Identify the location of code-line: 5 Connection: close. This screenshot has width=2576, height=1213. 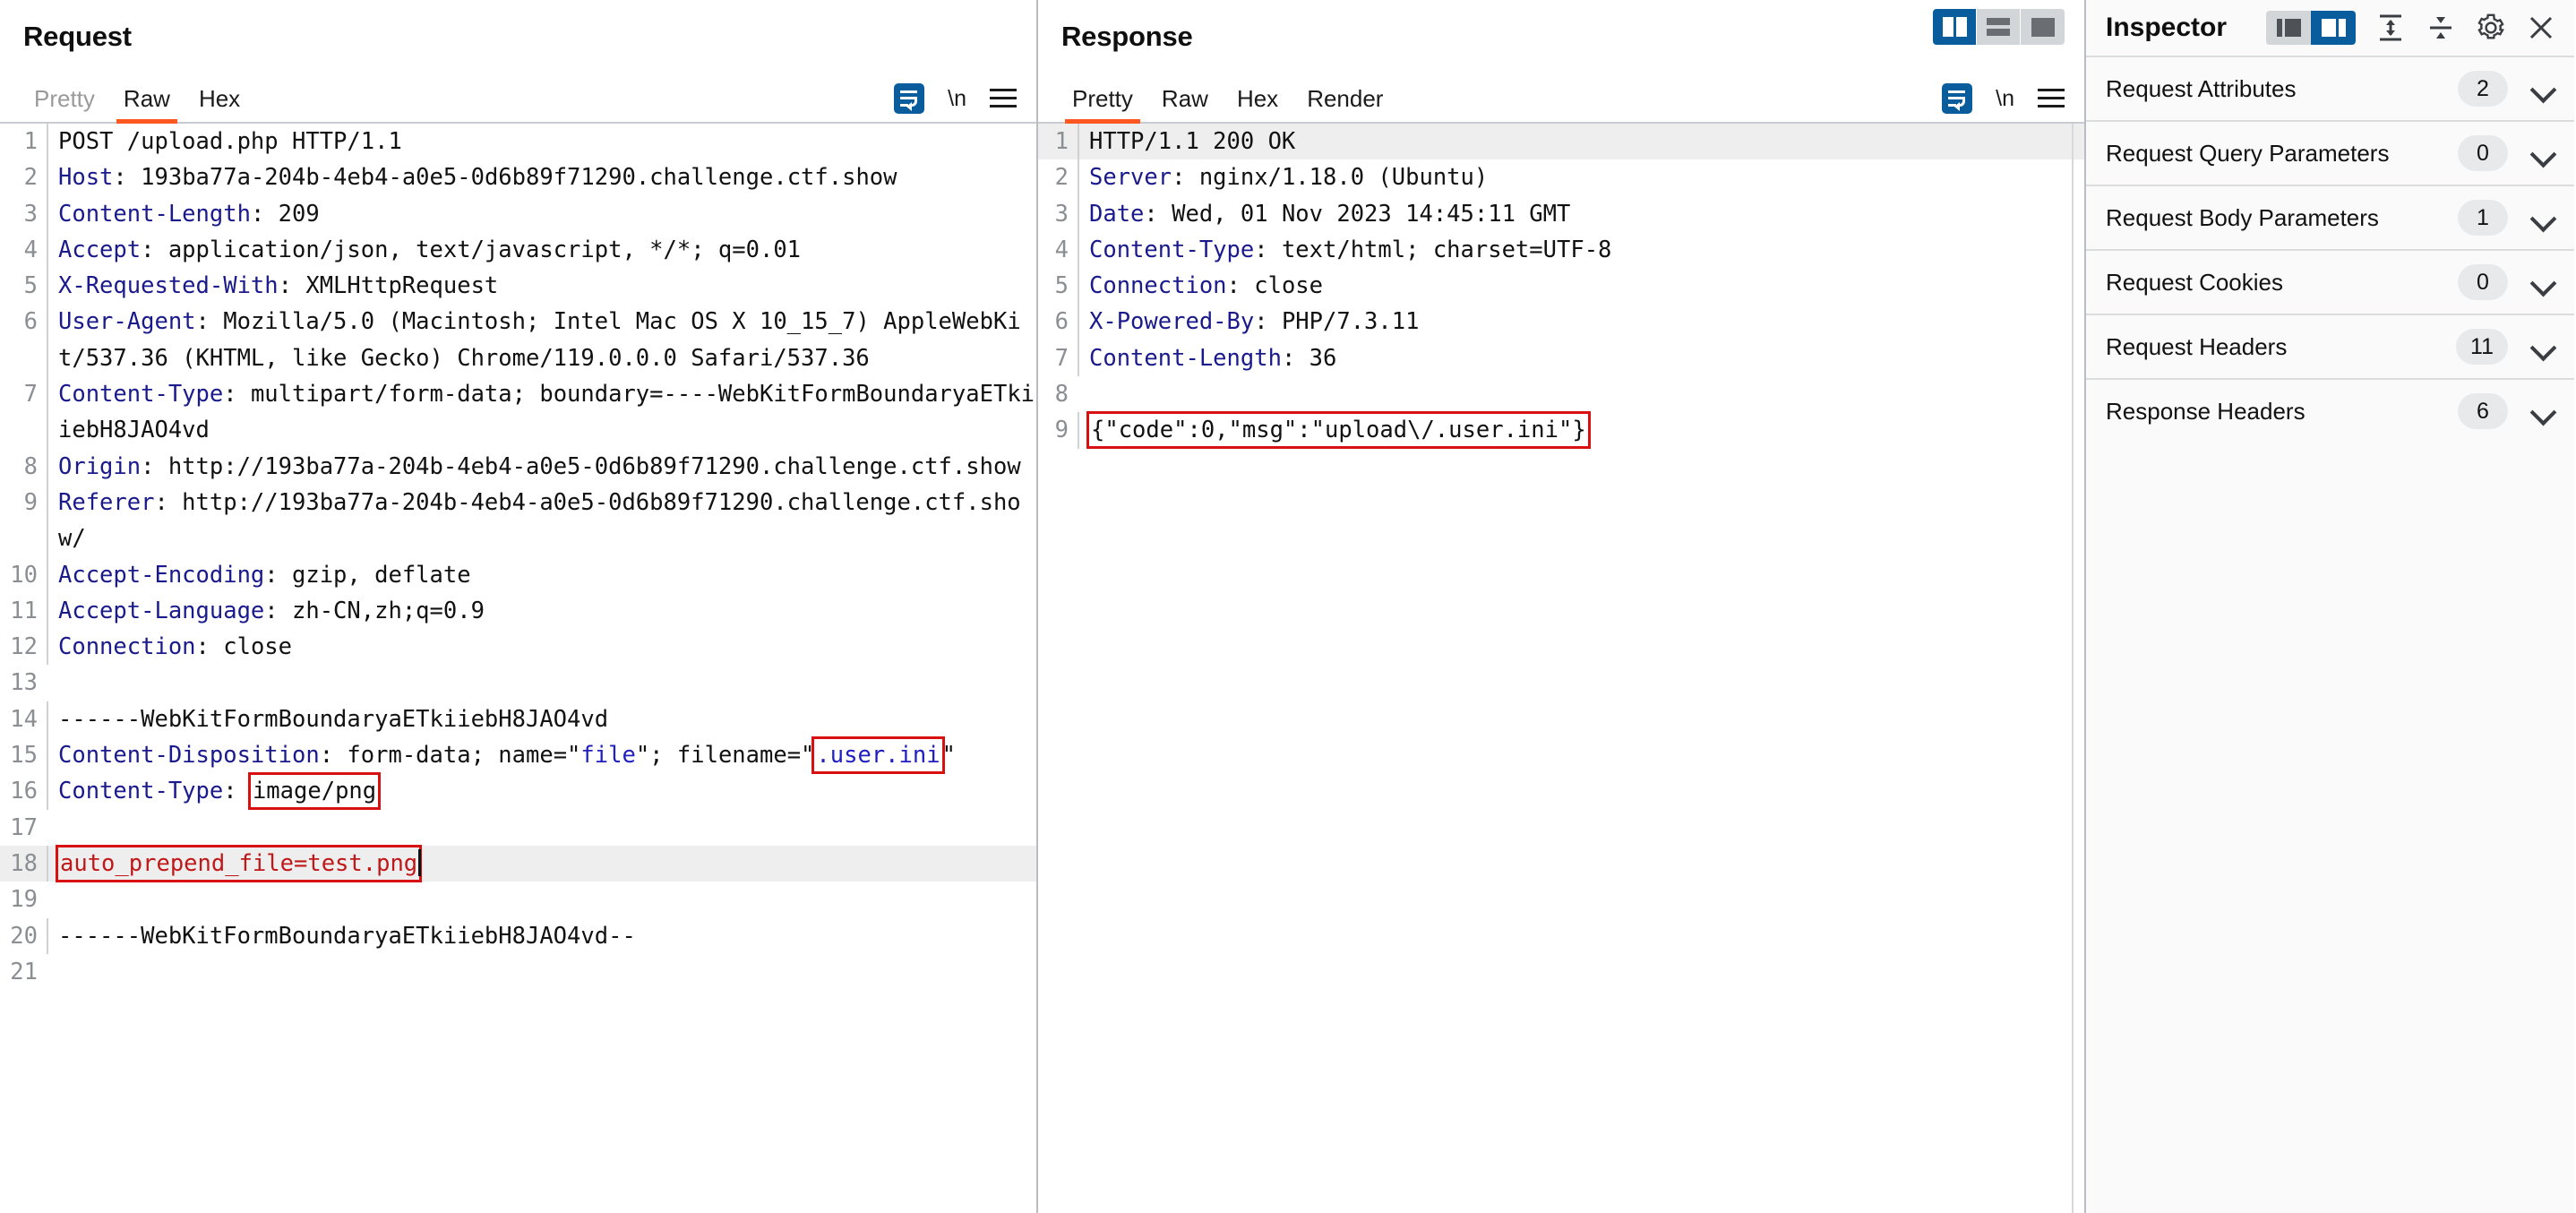
(1561, 287).